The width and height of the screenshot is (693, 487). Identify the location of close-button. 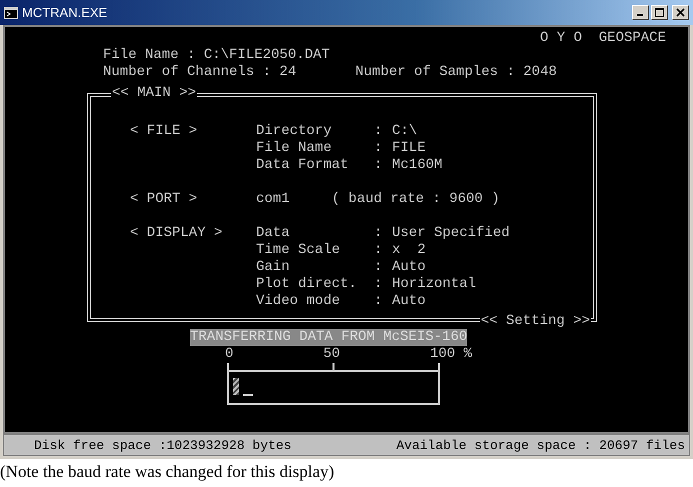
(680, 12).